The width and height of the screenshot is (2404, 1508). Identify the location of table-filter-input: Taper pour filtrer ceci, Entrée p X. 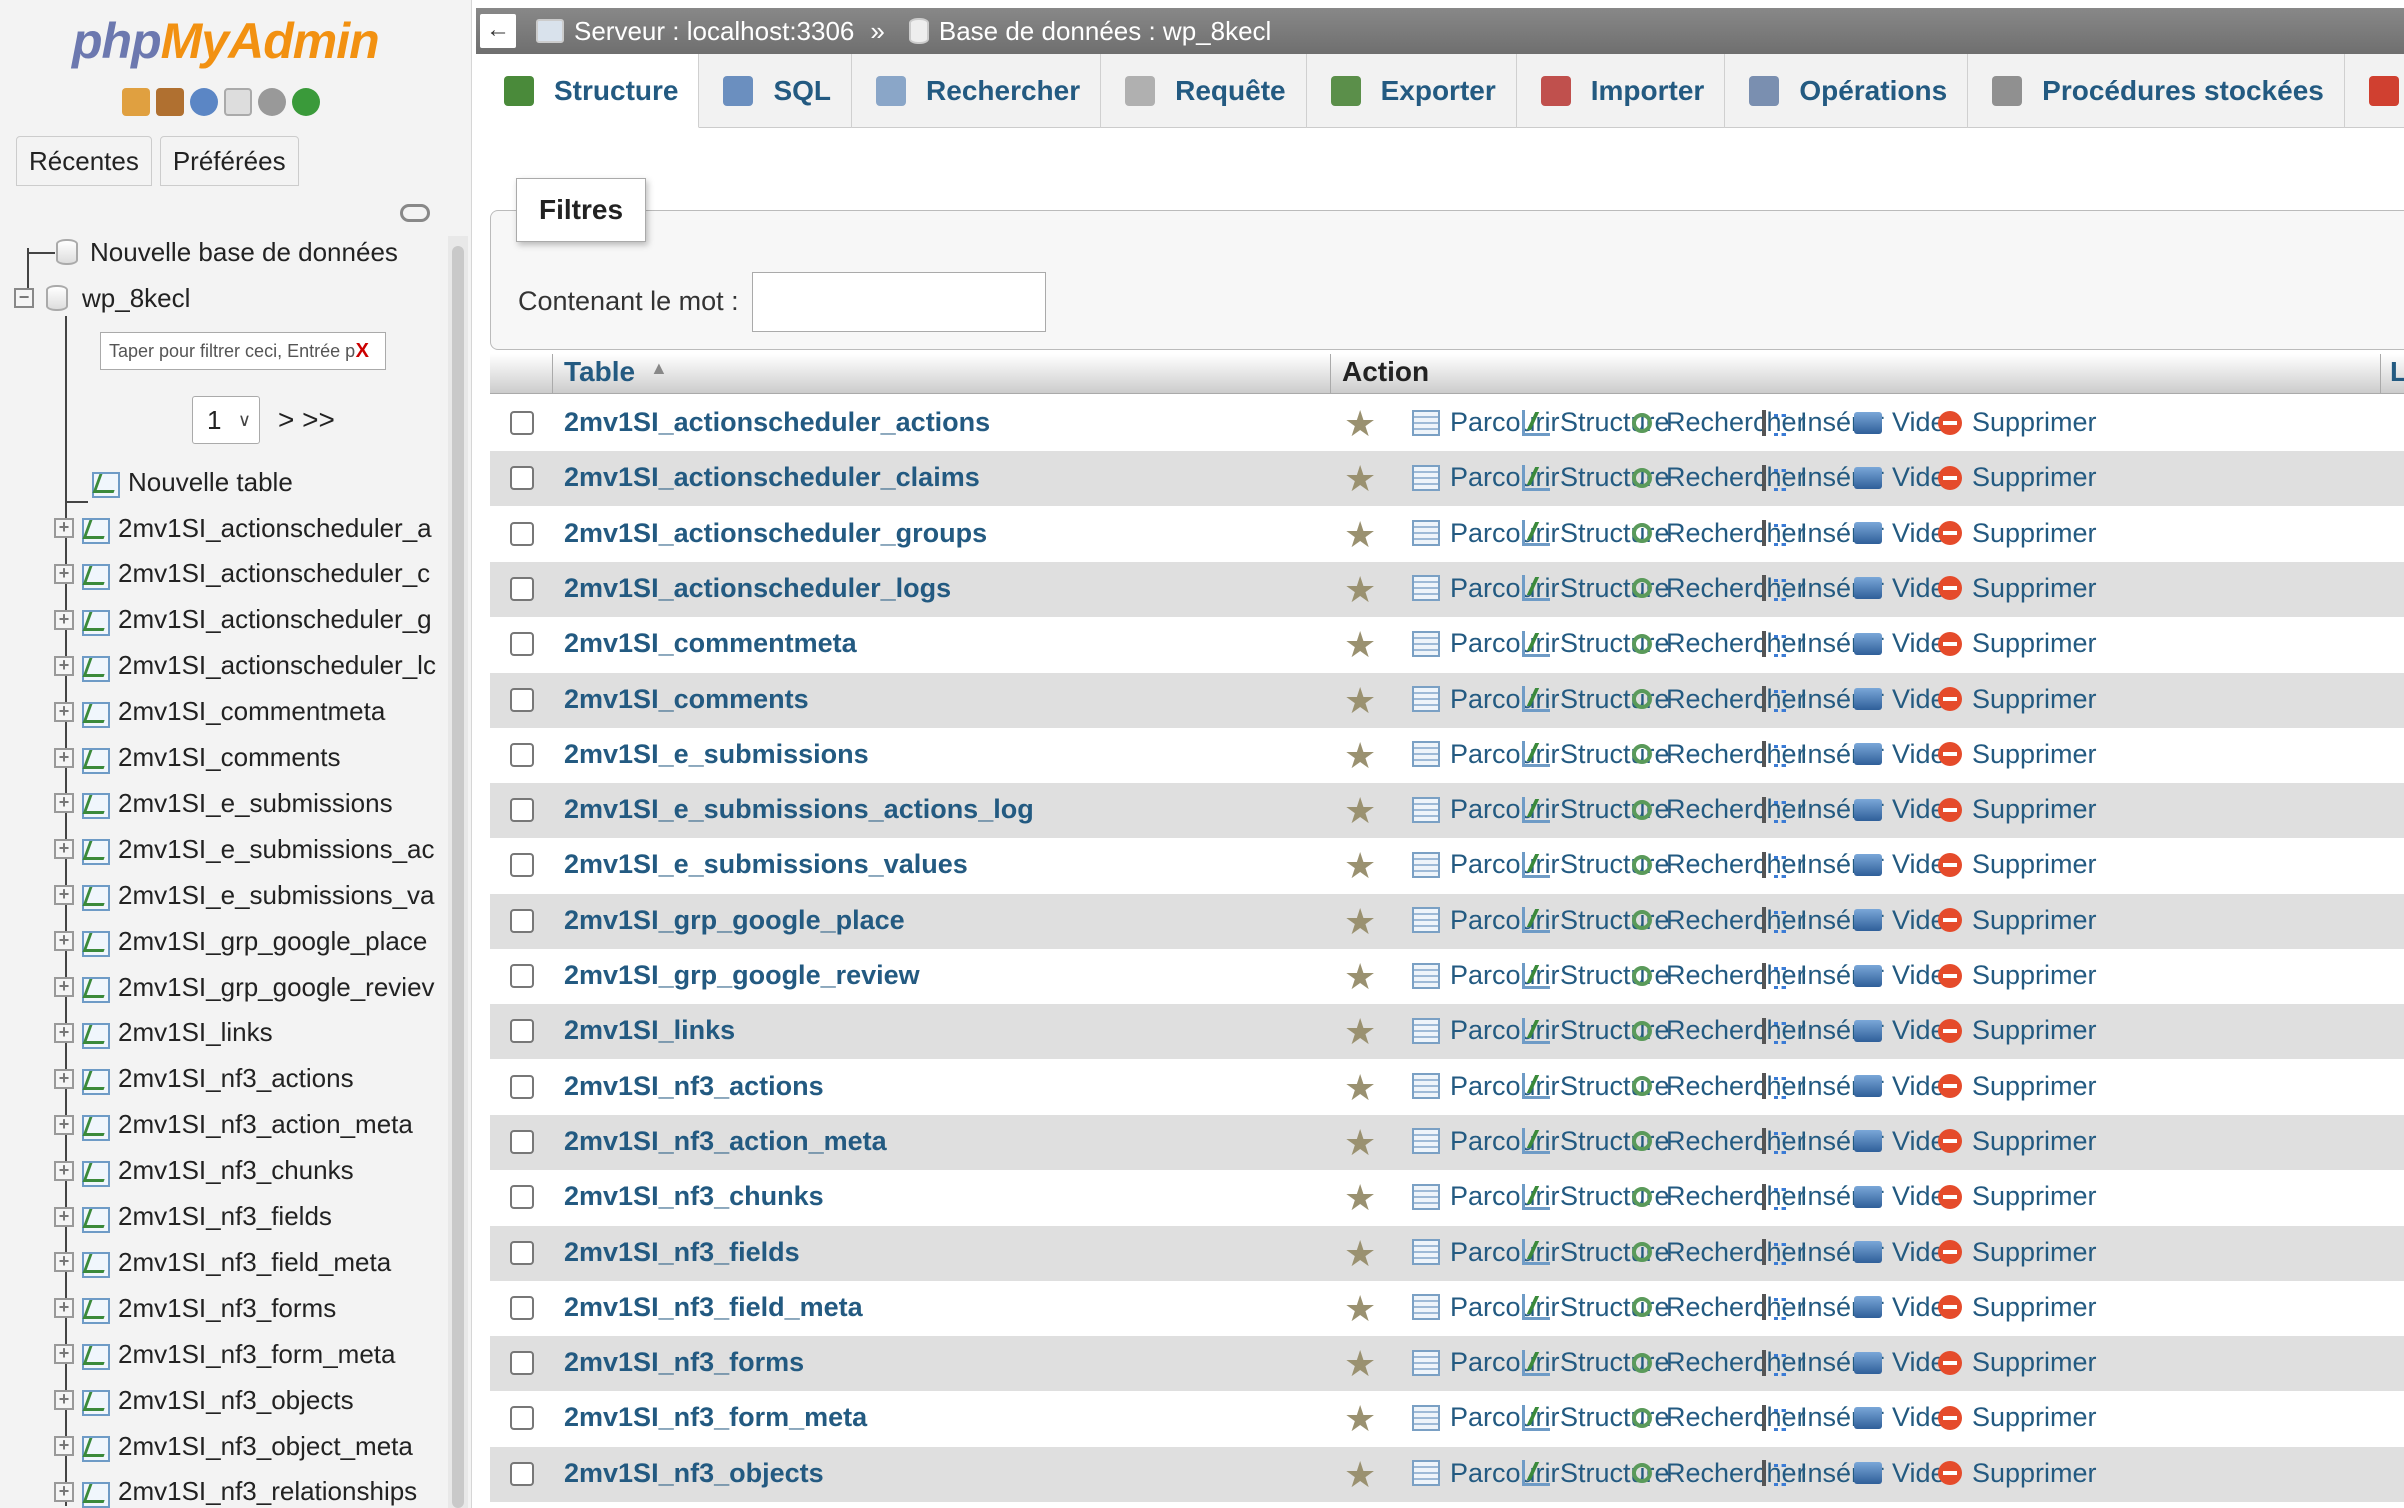
(243, 351).